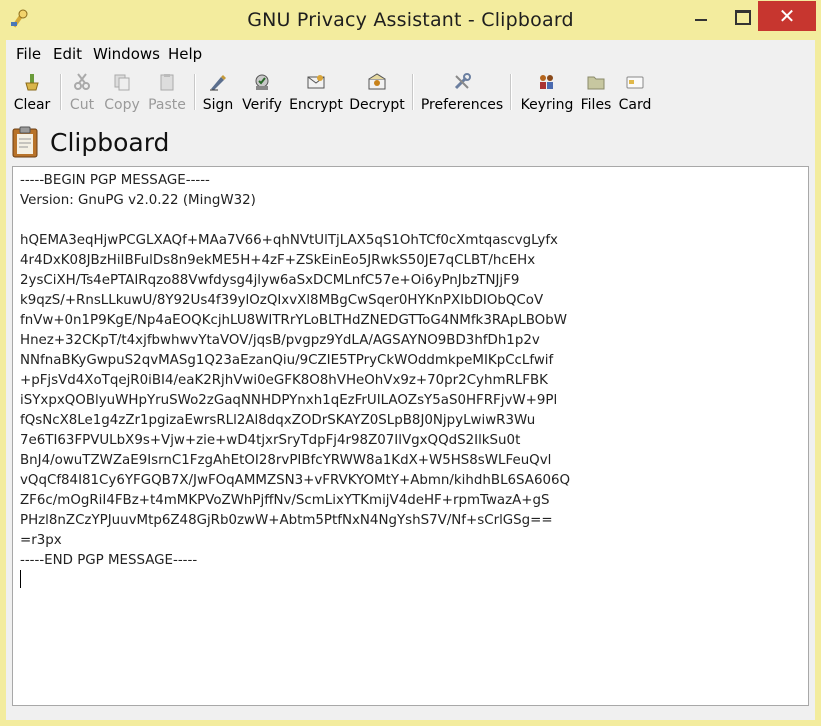 This screenshot has height=726, width=821. Describe the element at coordinates (32, 105) in the screenshot. I see `clear-label: Clear` at that location.